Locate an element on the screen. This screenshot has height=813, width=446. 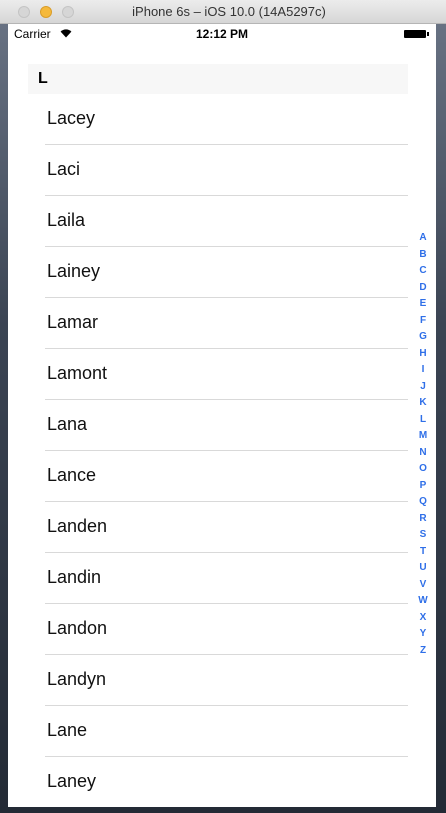
list-item-label: Landen is located at coordinates (77, 526).